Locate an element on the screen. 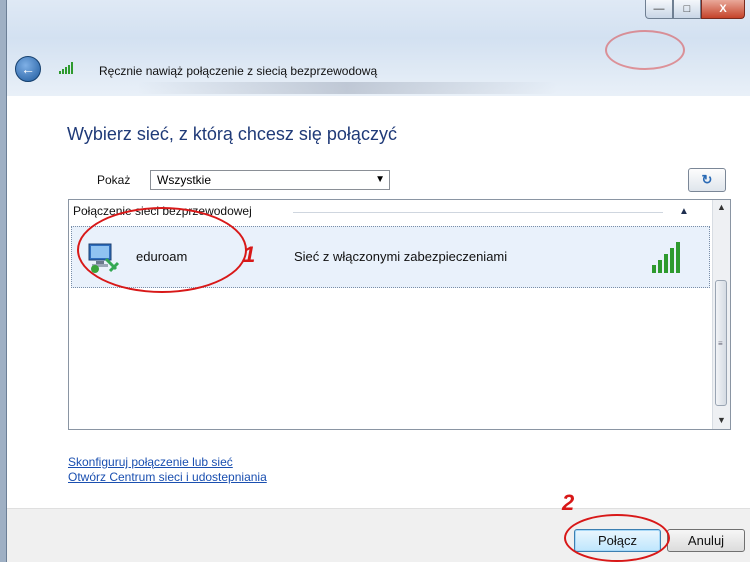 This screenshot has height=562, width=750. window-controls: — □ X is located at coordinates (695, 9).